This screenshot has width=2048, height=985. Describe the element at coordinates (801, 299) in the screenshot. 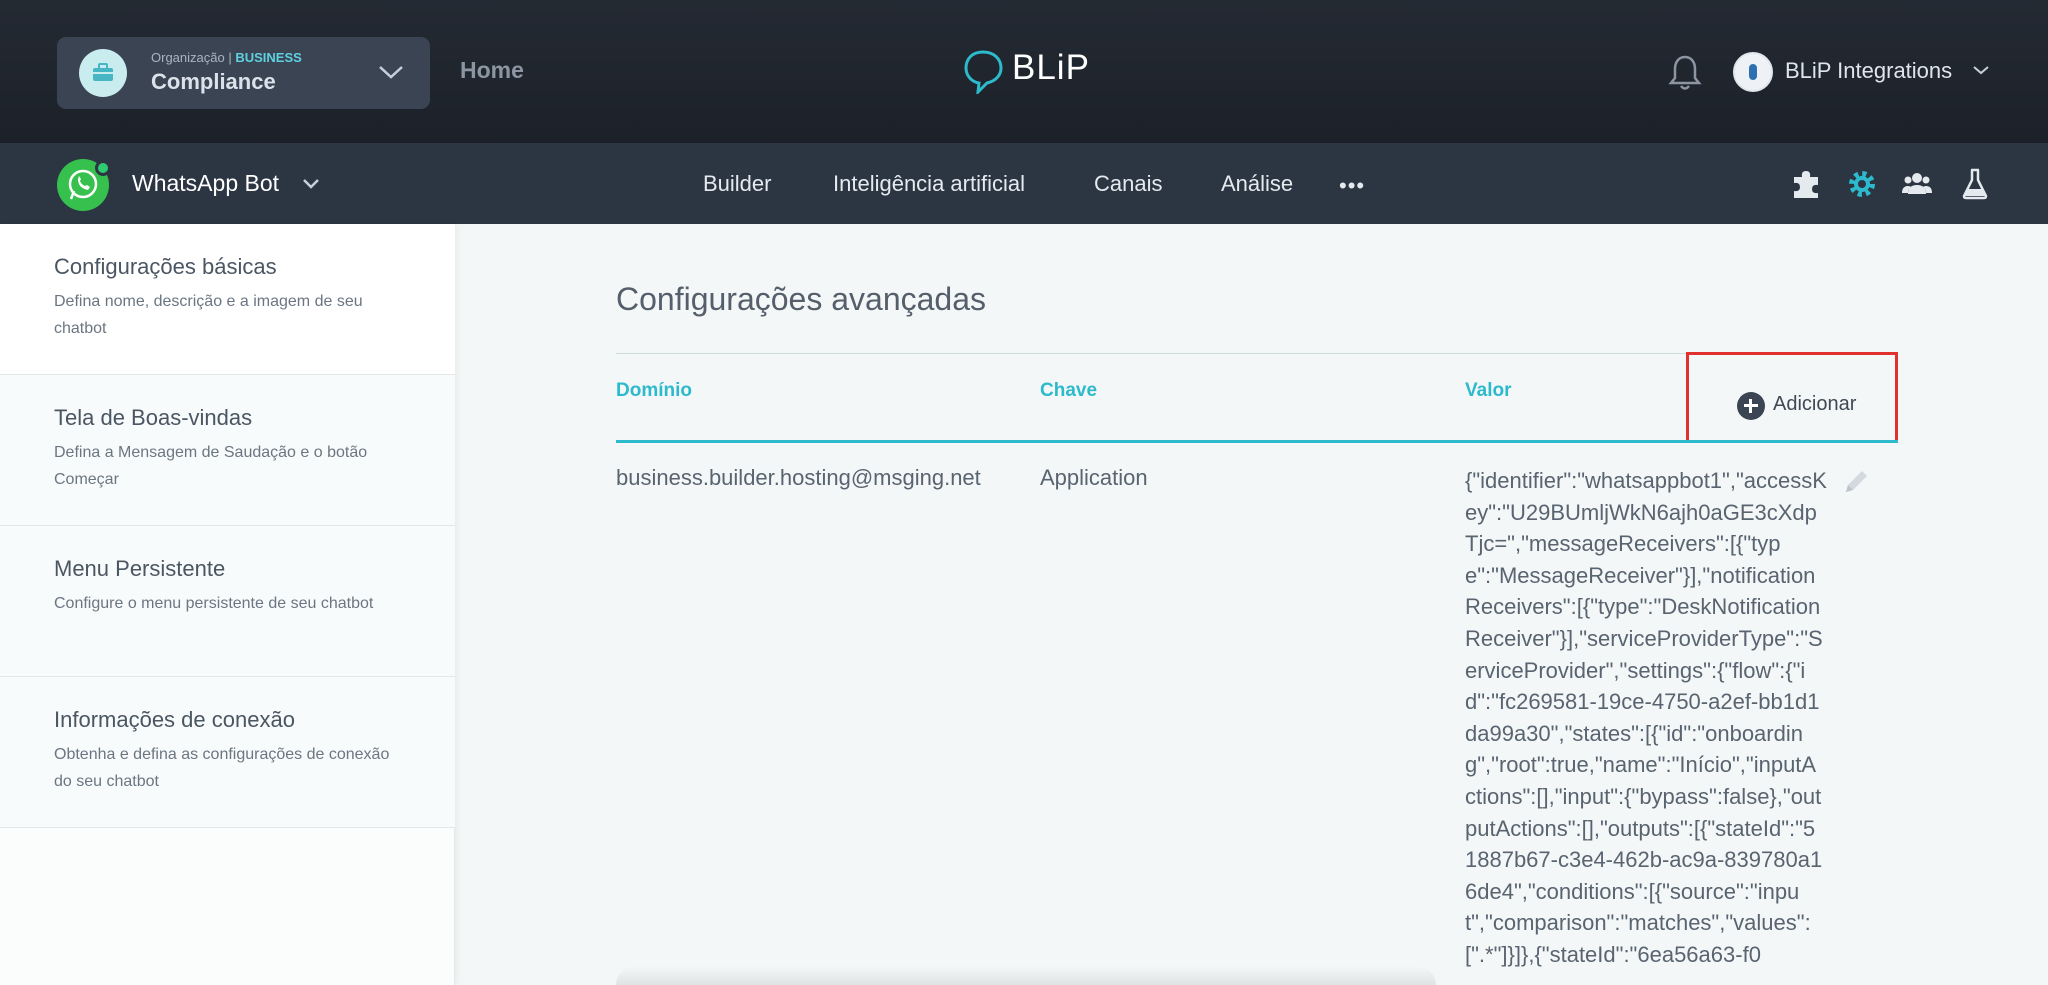

I see `page-title: Configurações avançadas` at that location.